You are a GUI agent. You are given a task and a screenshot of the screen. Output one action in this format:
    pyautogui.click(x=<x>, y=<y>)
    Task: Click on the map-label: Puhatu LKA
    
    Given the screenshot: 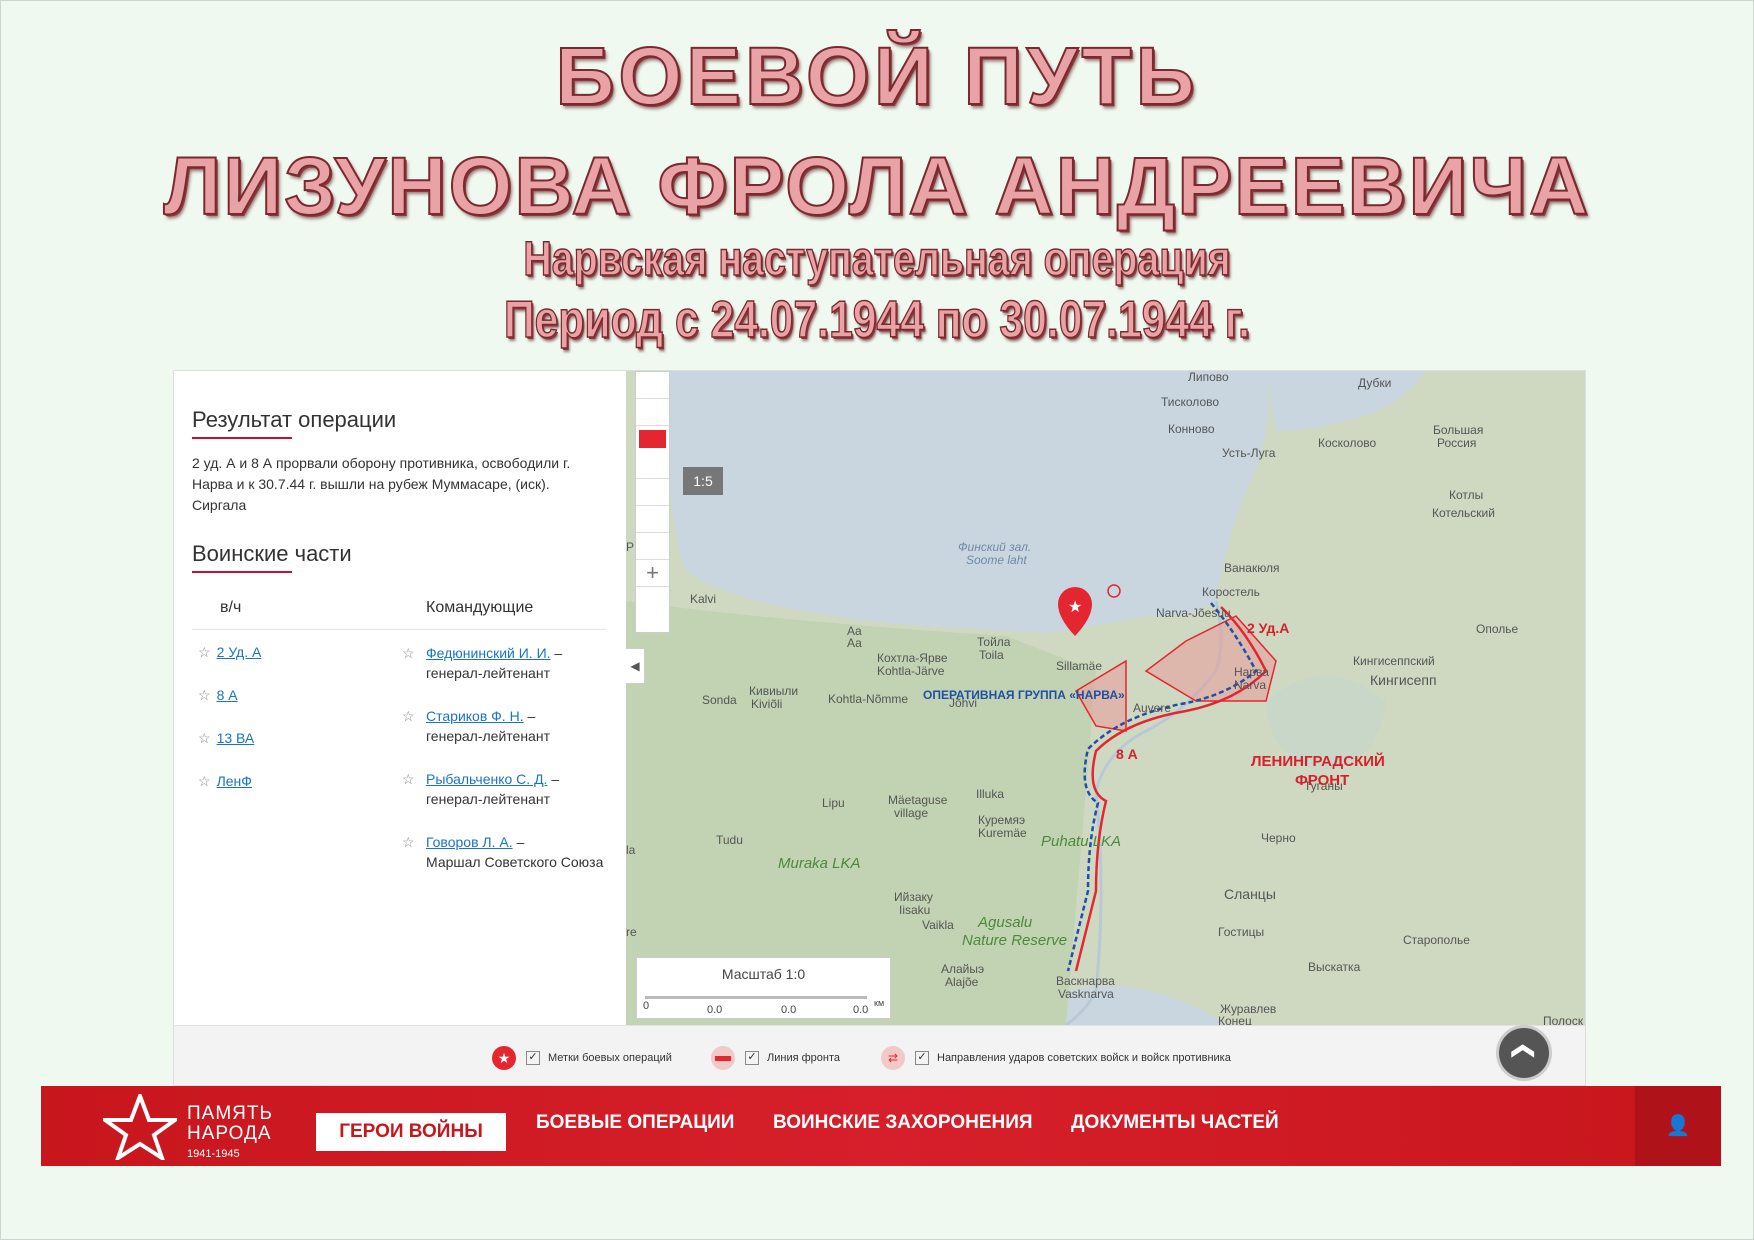 What is the action you would take?
    pyautogui.click(x=1081, y=841)
    